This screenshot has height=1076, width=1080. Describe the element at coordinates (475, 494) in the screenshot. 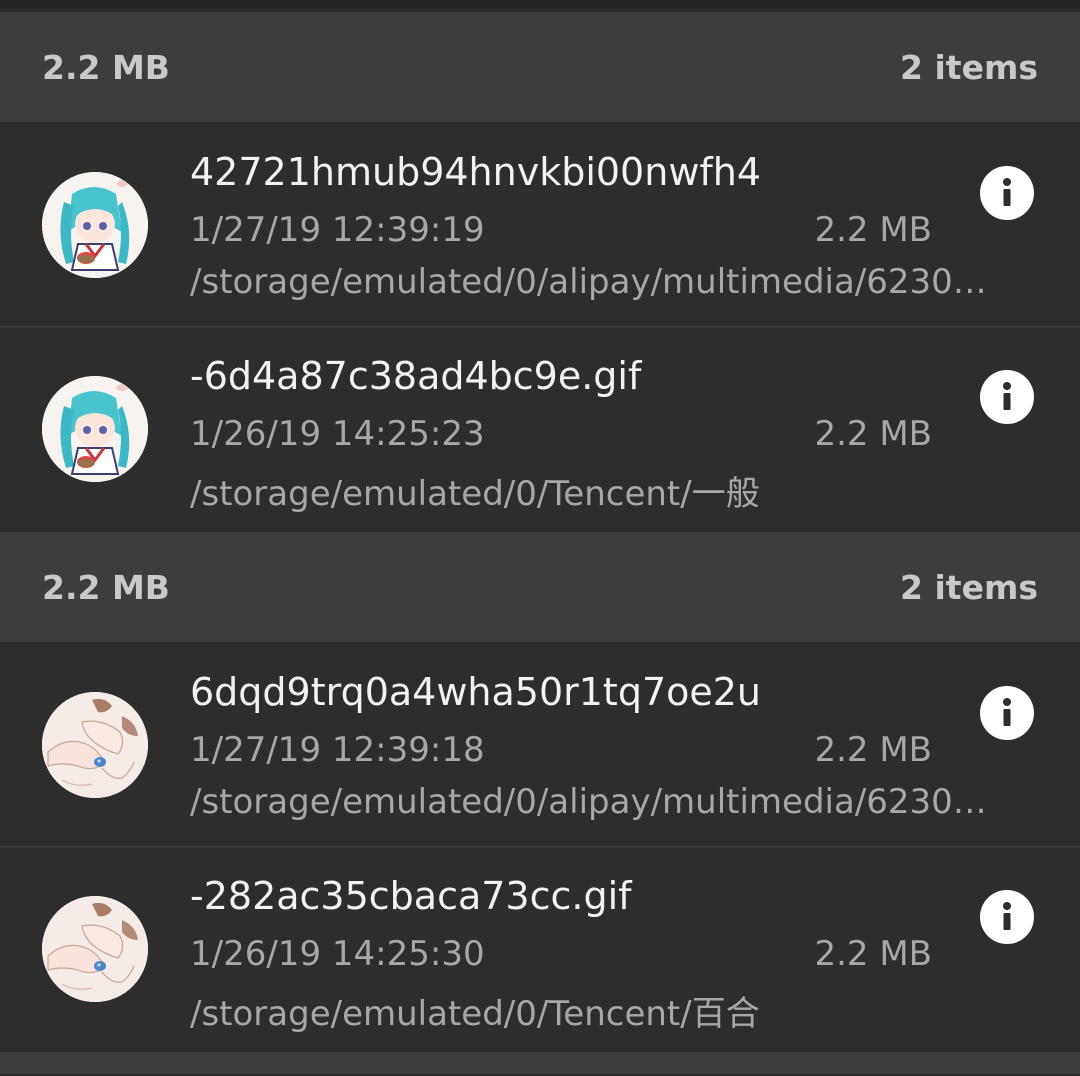

I see `file-path: /storage/emulated/0/Tencent/一般` at that location.